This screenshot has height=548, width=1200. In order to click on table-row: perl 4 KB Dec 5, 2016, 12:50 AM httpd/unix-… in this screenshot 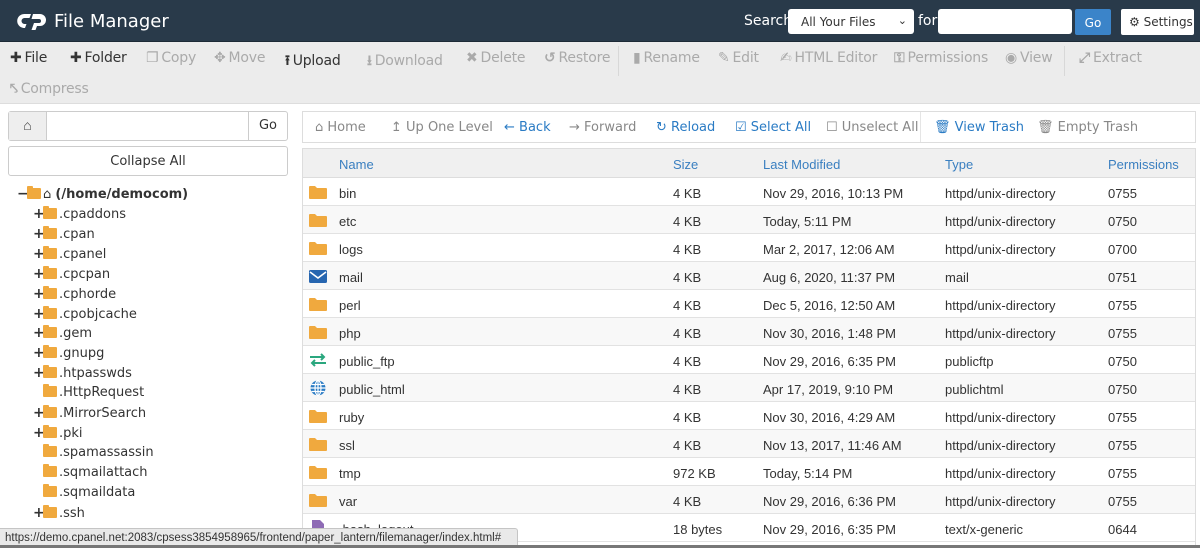, I will do `click(749, 304)`.